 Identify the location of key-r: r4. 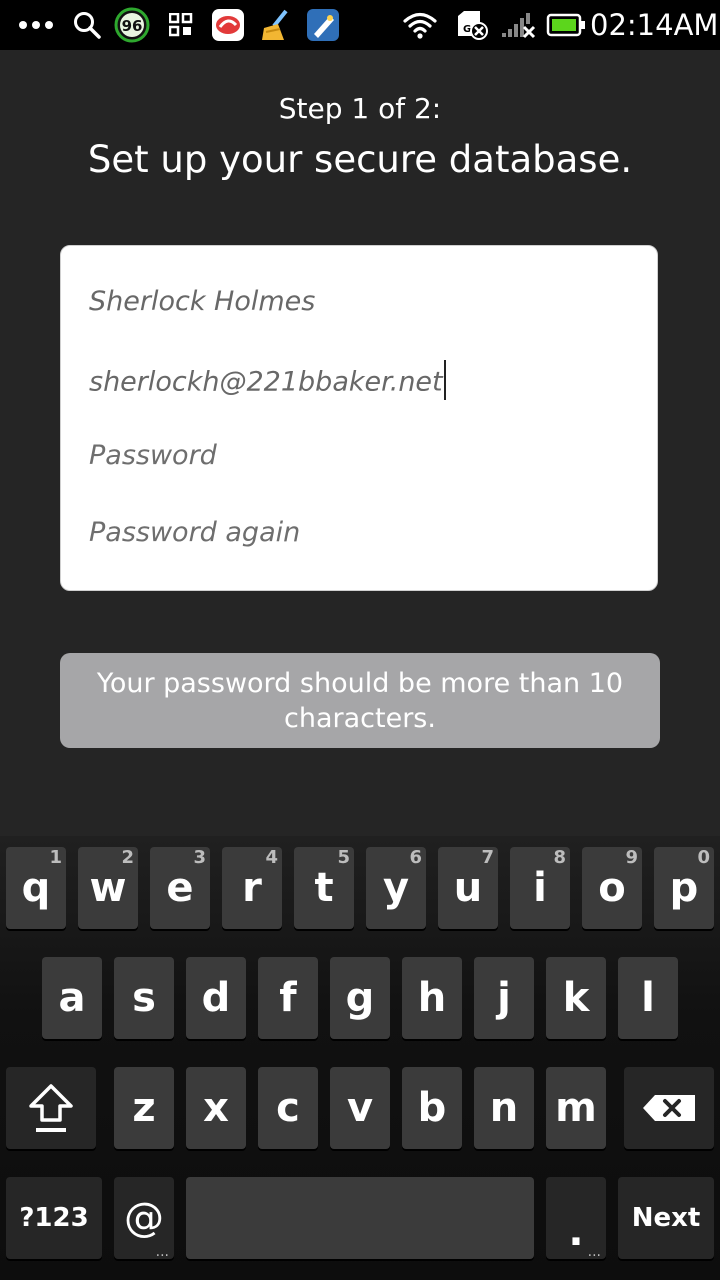
(252, 888).